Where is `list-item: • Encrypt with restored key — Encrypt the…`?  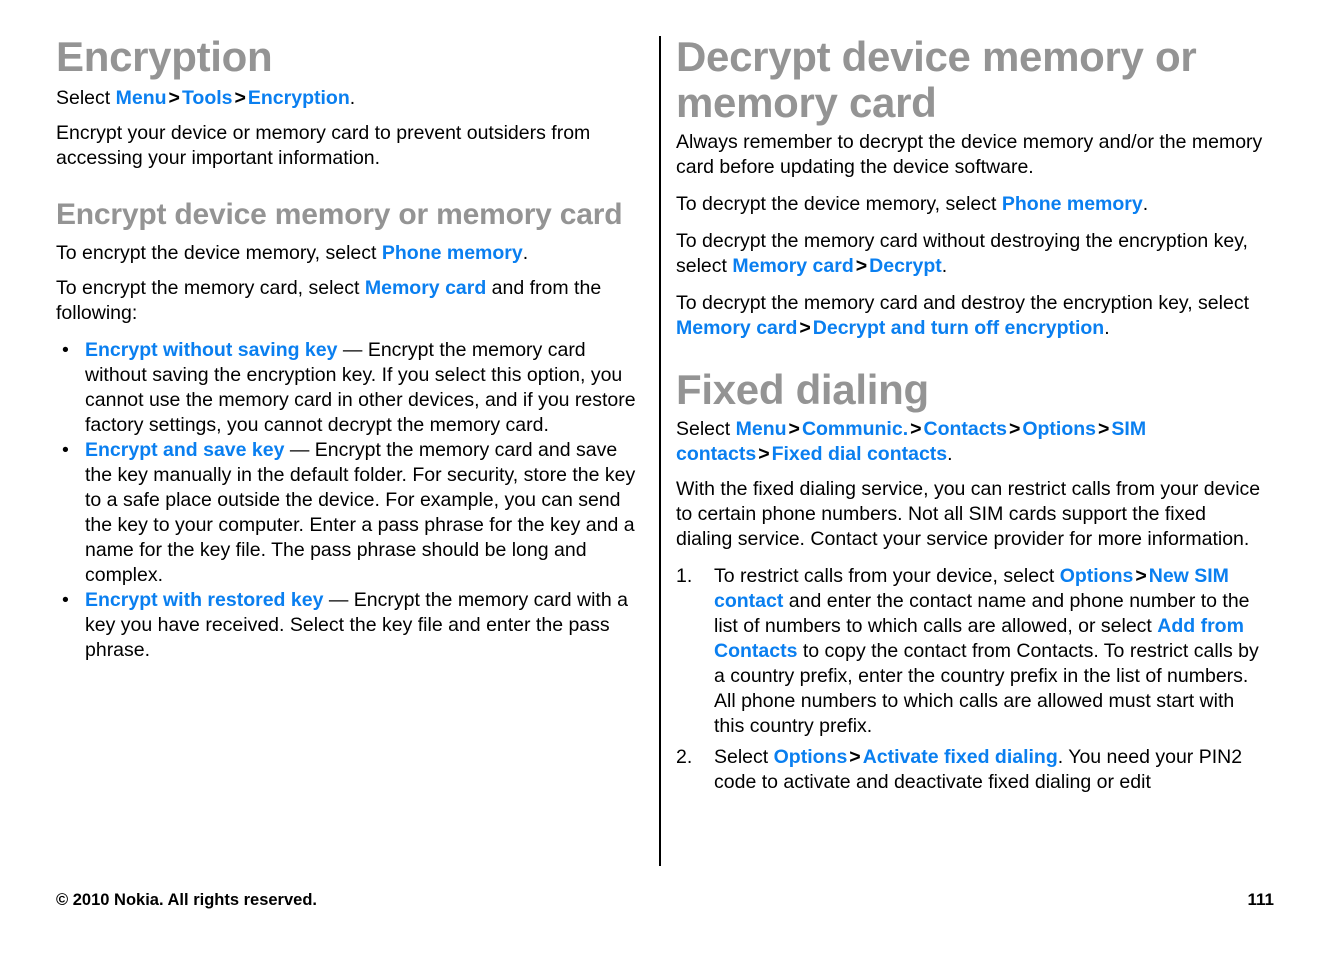 list-item: • Encrypt with restored key — Encrypt the… is located at coordinates (351, 625).